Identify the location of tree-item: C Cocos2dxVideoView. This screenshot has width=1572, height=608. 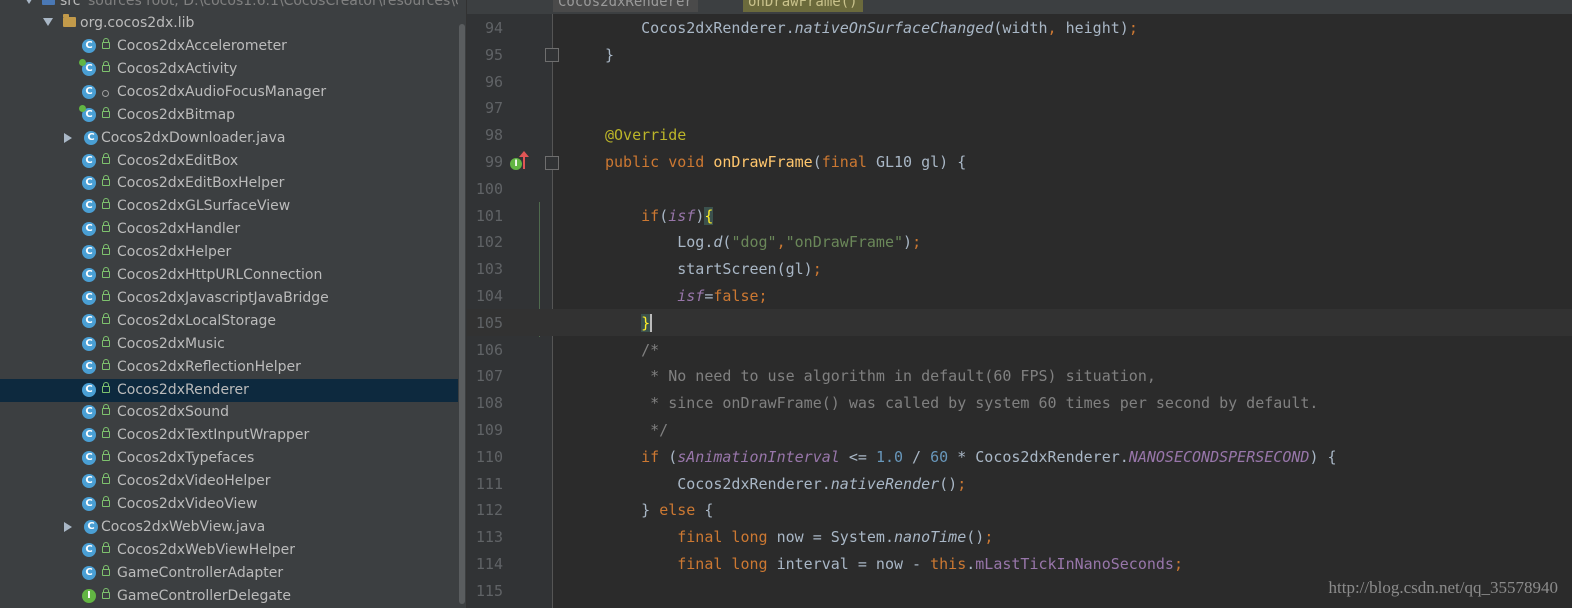
(229, 504).